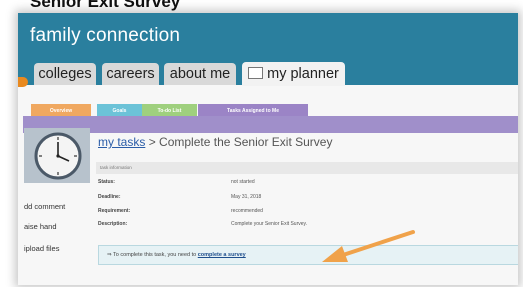 The height and width of the screenshot is (287, 523). What do you see at coordinates (114, 211) in the screenshot?
I see `requirement-label: Requirement:` at bounding box center [114, 211].